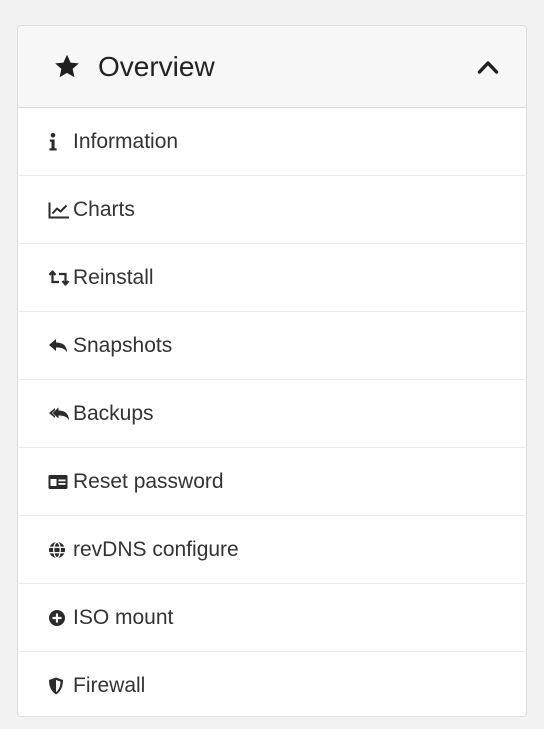 The image size is (544, 729). What do you see at coordinates (59, 618) in the screenshot?
I see `plus-circle-icon` at bounding box center [59, 618].